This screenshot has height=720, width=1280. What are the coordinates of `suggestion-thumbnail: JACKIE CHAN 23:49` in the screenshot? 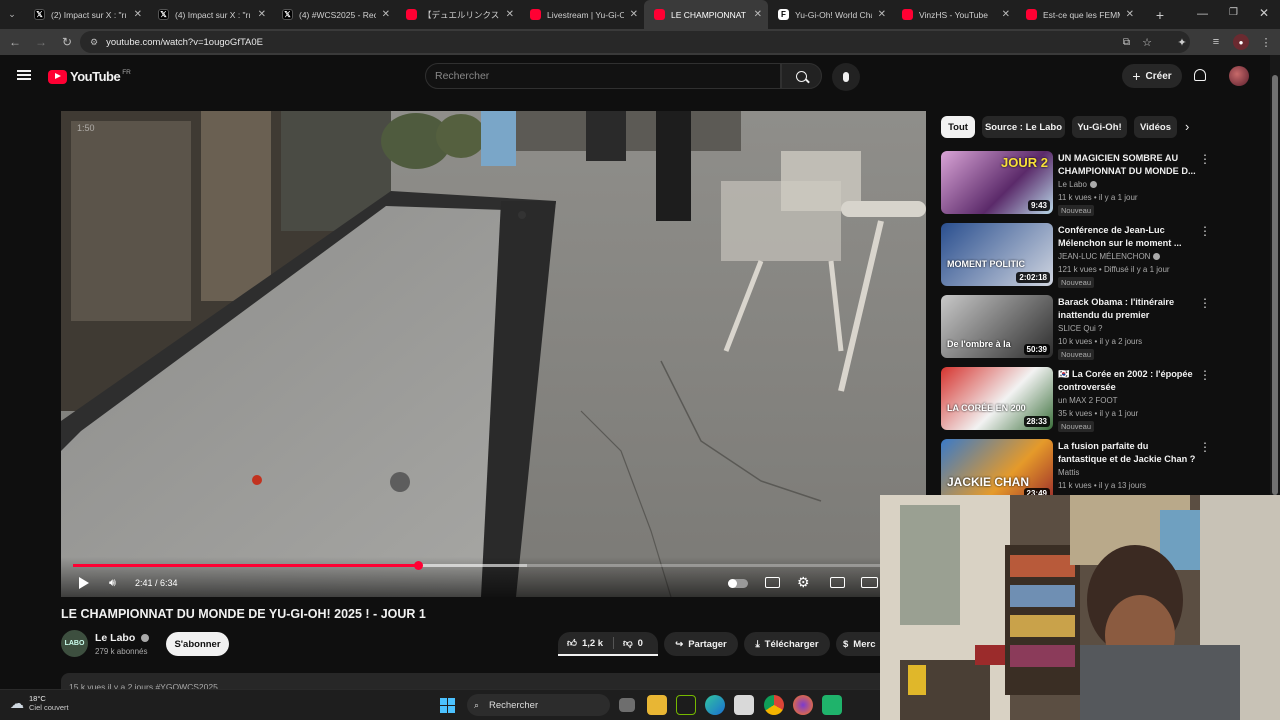 It's located at (997, 470).